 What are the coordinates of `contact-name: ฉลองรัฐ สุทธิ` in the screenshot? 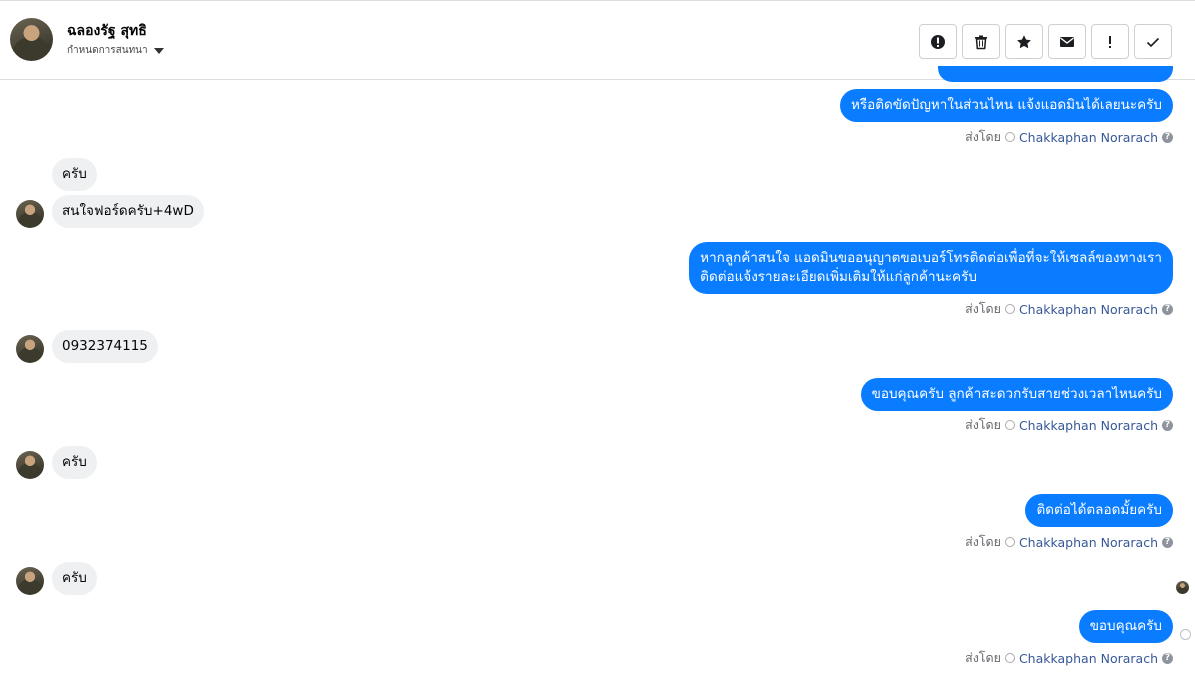 It's located at (107, 31).